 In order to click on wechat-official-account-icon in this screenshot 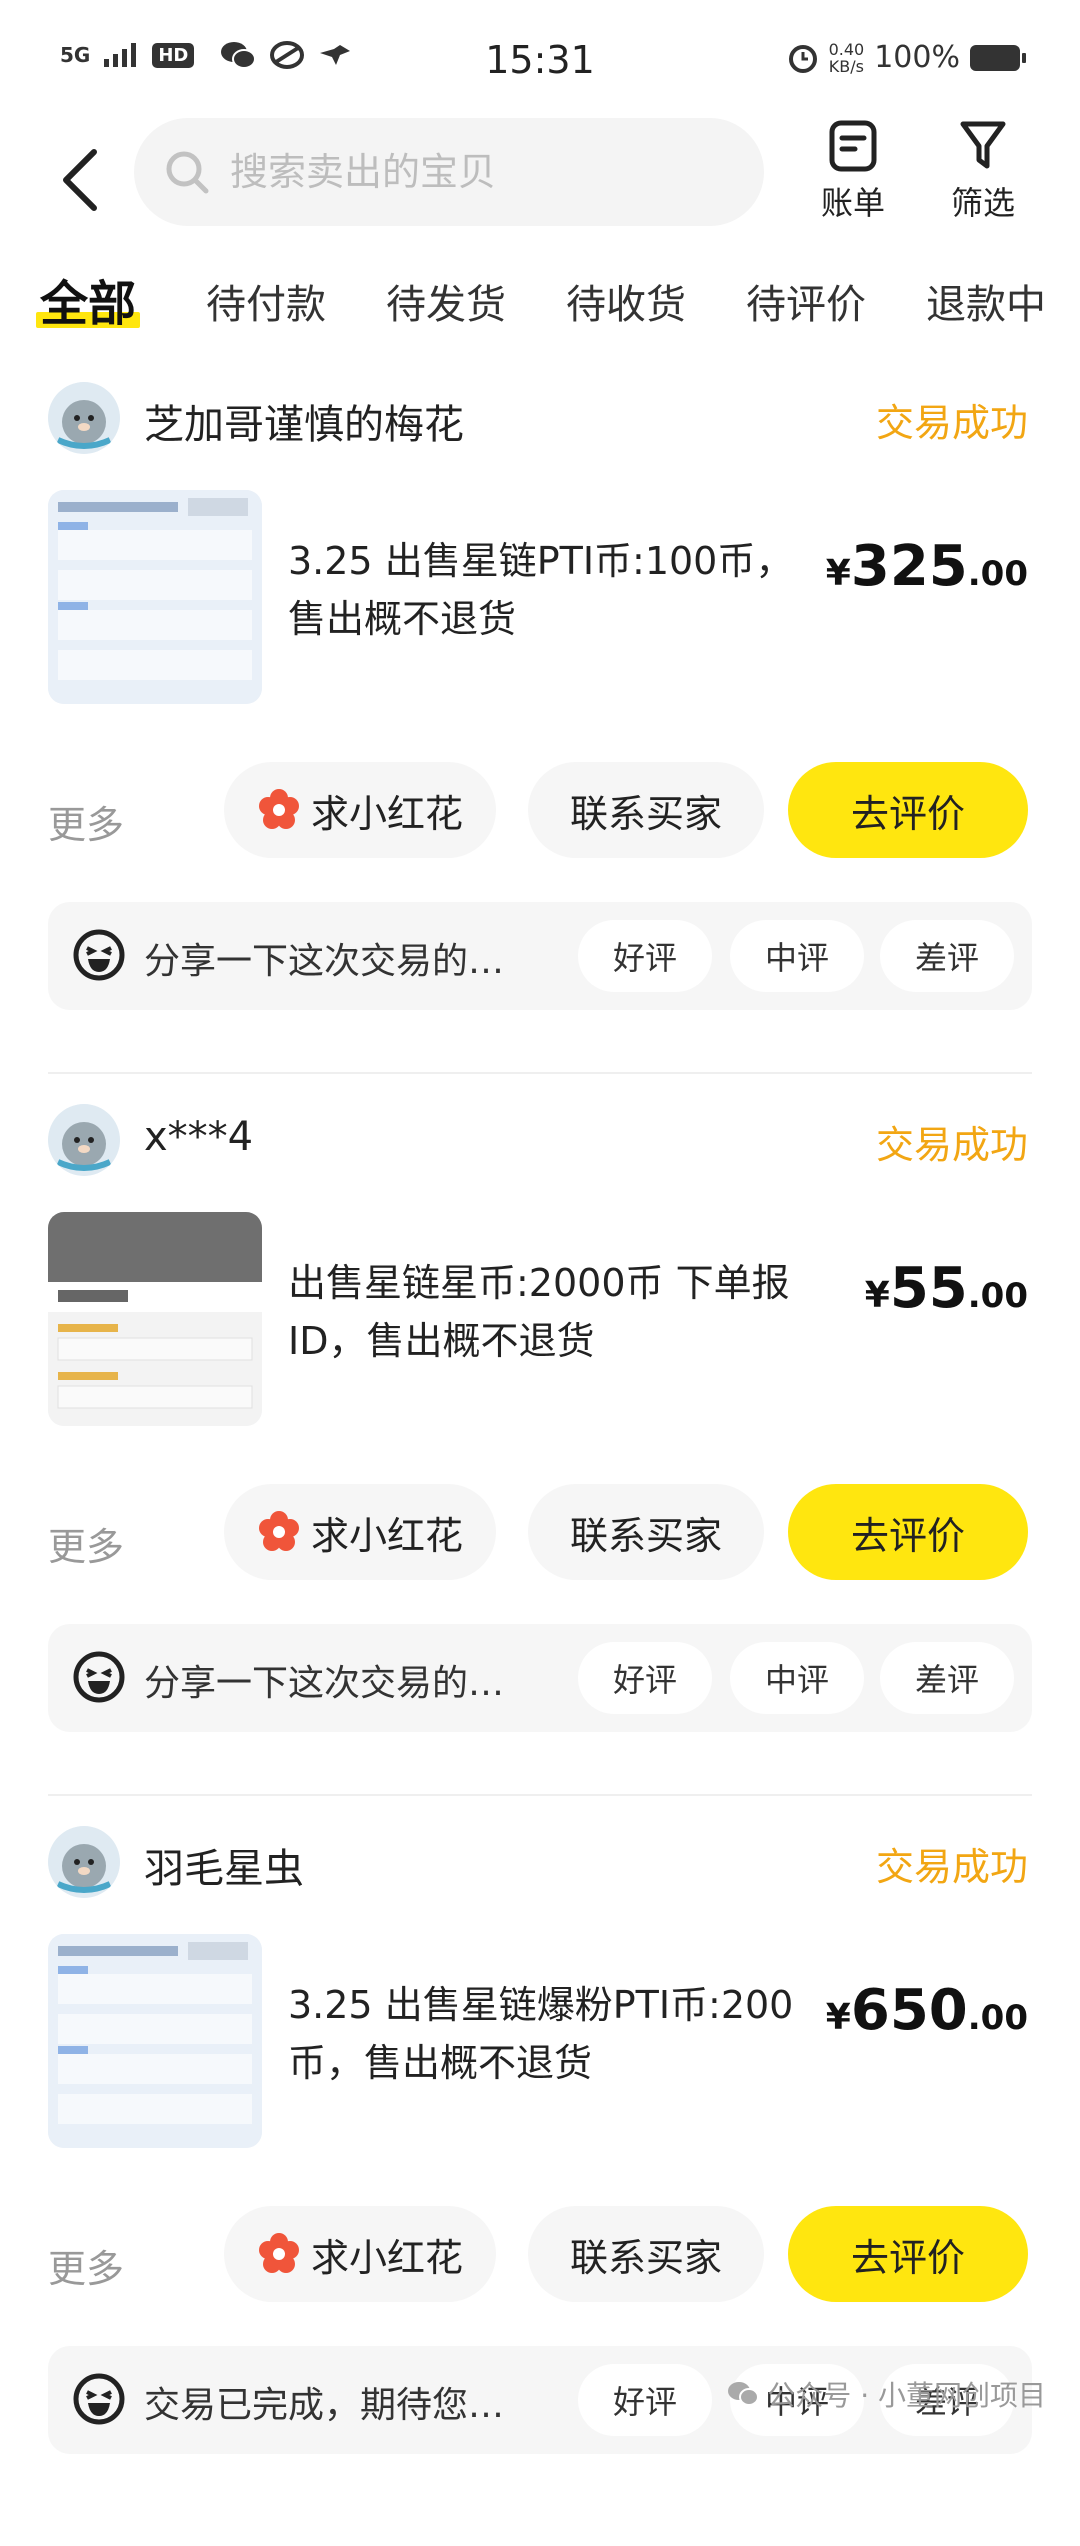, I will do `click(744, 2394)`.